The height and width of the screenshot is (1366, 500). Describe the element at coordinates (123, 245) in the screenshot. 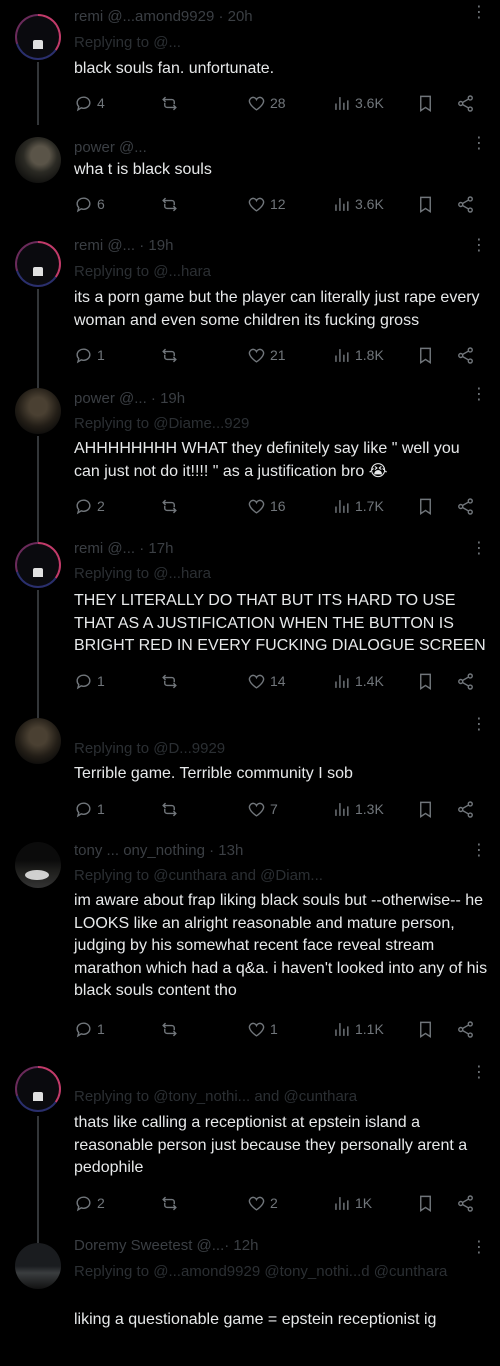

I see `tweet-header: remi @... · 19h` at that location.